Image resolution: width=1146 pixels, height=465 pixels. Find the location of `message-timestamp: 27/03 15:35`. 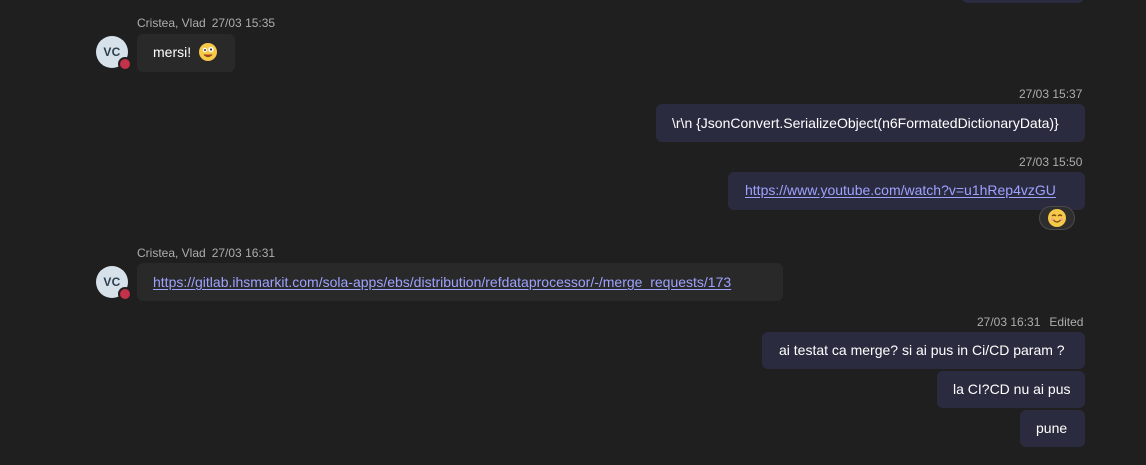

message-timestamp: 27/03 15:35 is located at coordinates (243, 23).